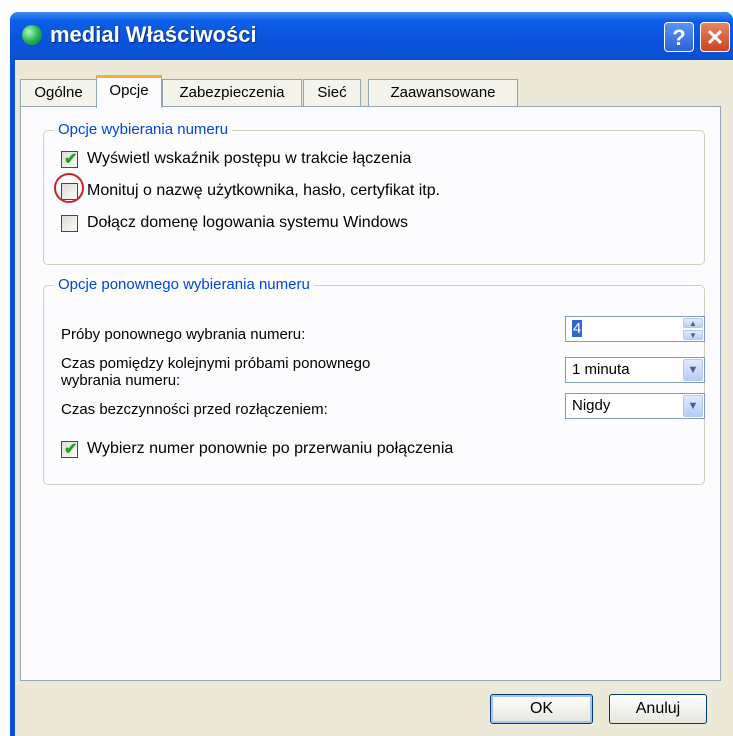 The height and width of the screenshot is (736, 733). Describe the element at coordinates (129, 91) in the screenshot. I see `tab-options: Opcje` at that location.